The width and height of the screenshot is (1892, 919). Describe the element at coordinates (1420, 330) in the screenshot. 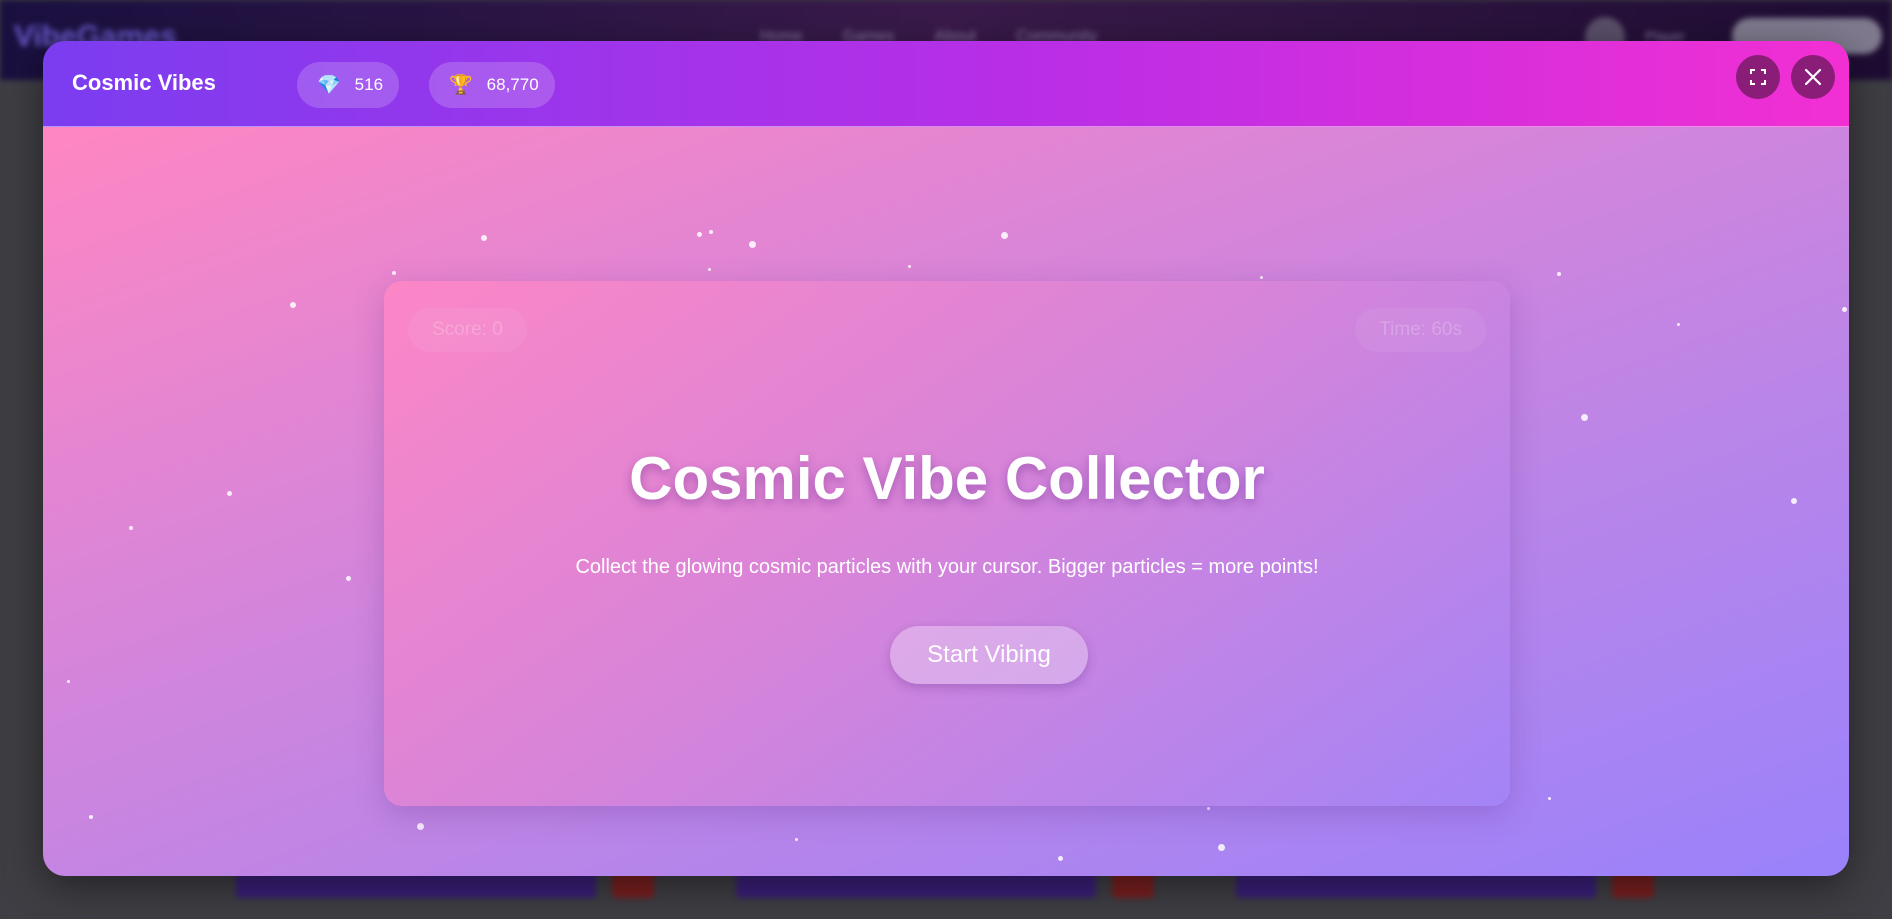

I see `timer-display: Time: 60s` at that location.